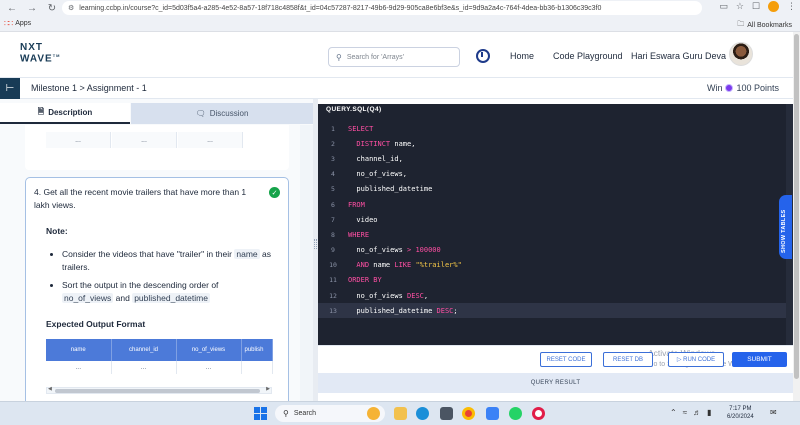 The image size is (800, 425). Describe the element at coordinates (356, 205) in the screenshot. I see `code-text: FROM` at that location.